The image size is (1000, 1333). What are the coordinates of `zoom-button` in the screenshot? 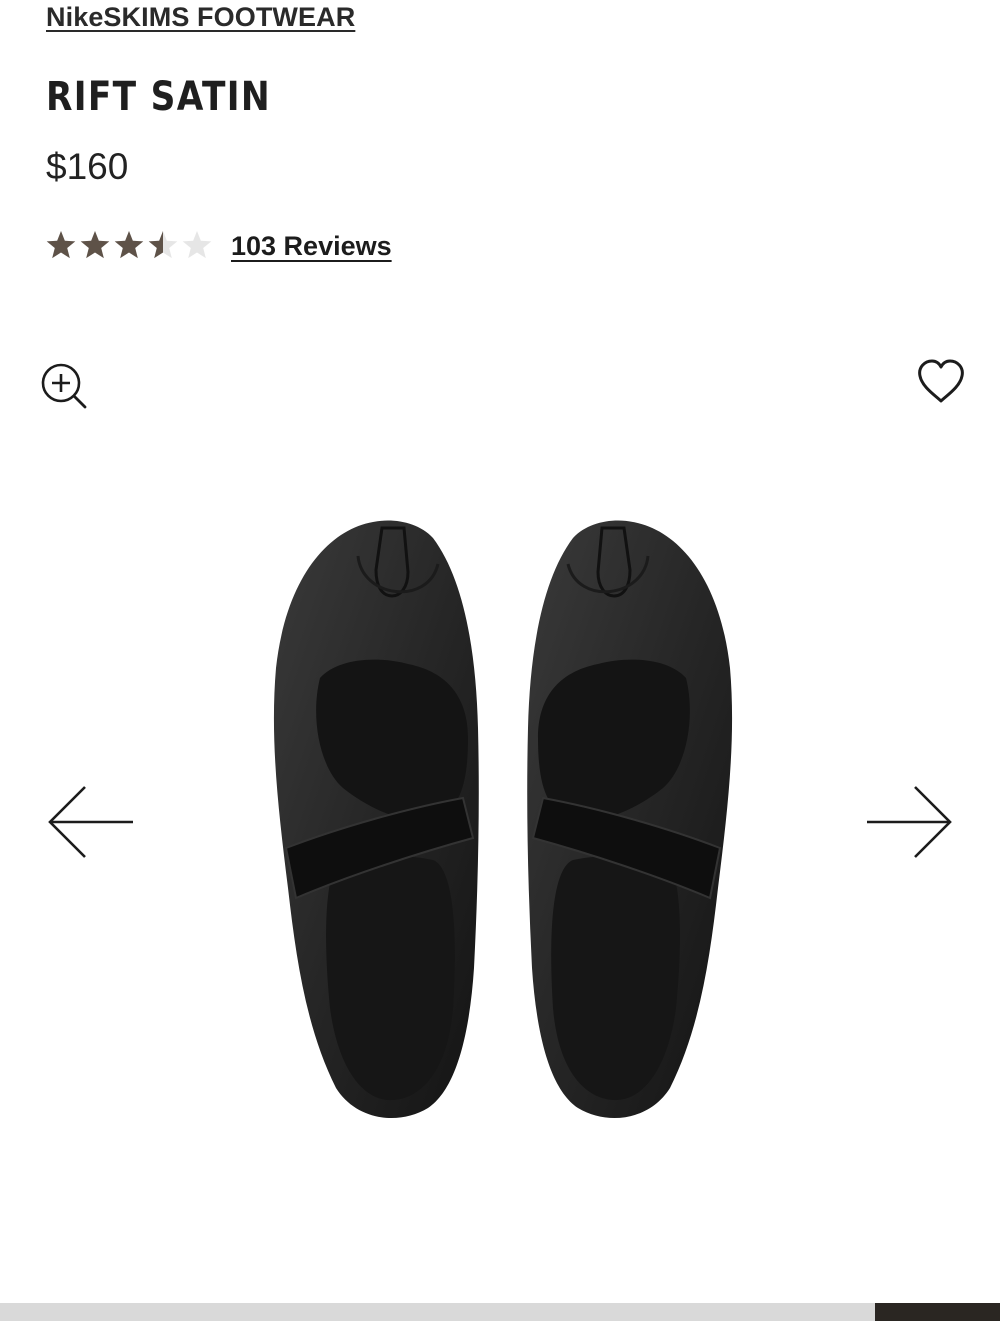 It's located at (64, 388).